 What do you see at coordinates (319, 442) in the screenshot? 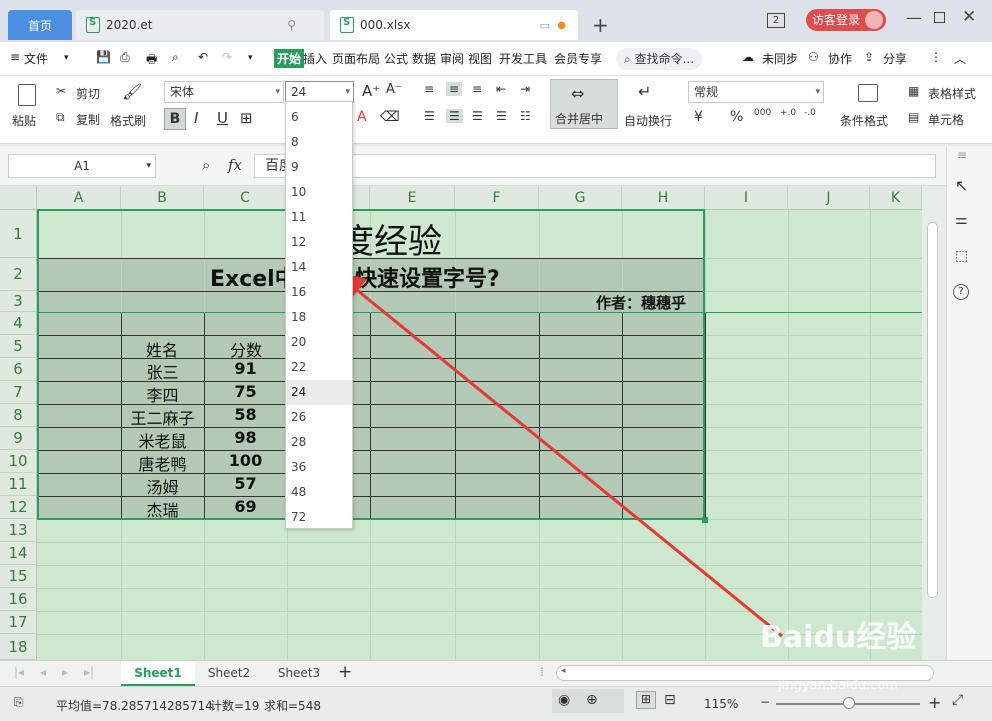
I see `font-size-option: 28` at bounding box center [319, 442].